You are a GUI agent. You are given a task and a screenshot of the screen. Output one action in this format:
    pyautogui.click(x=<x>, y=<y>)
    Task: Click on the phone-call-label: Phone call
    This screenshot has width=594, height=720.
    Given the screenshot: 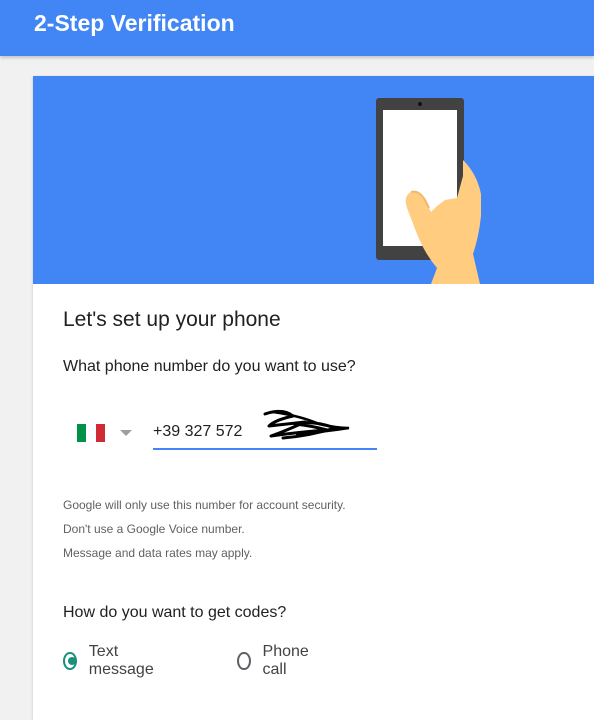 What is the action you would take?
    pyautogui.click(x=285, y=660)
    